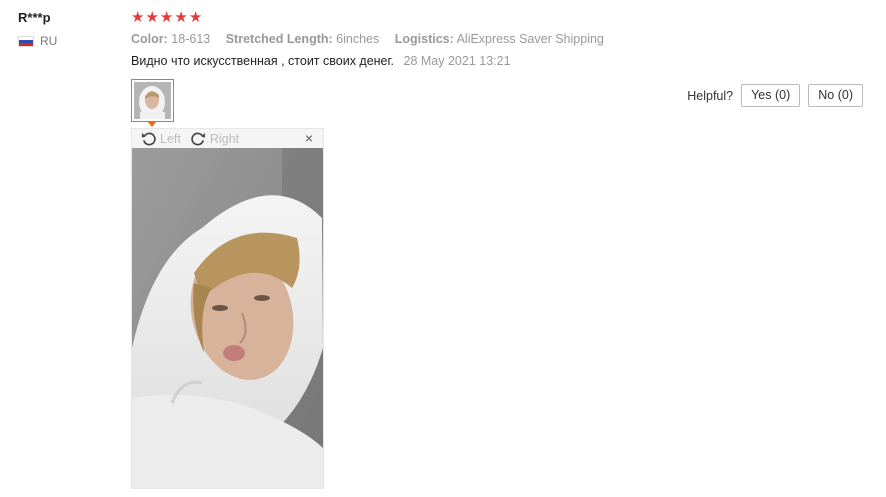 The image size is (886, 497). I want to click on star-rating: ★ ★ ★ ★ ★, so click(166, 18).